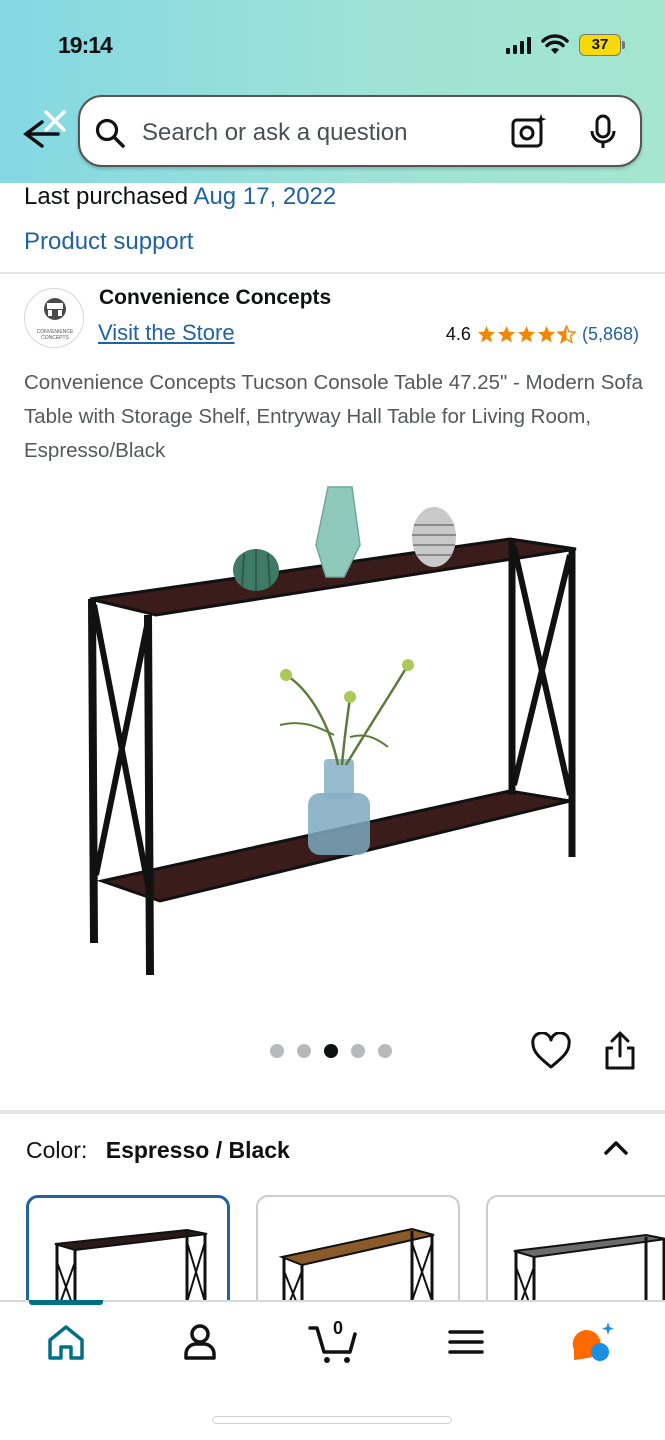  I want to click on search-input: Search or ask a question, so click(275, 133).